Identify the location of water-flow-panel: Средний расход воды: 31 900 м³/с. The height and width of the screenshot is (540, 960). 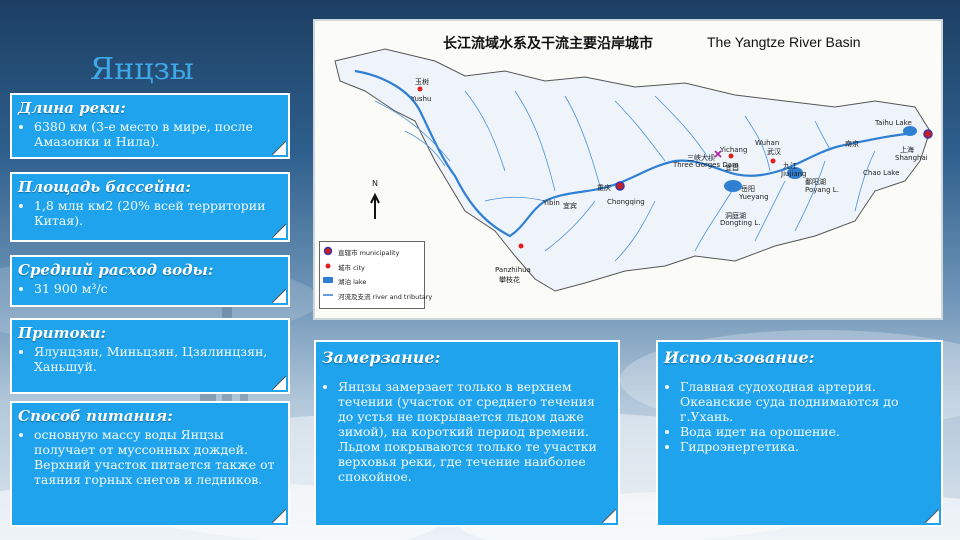
(150, 281).